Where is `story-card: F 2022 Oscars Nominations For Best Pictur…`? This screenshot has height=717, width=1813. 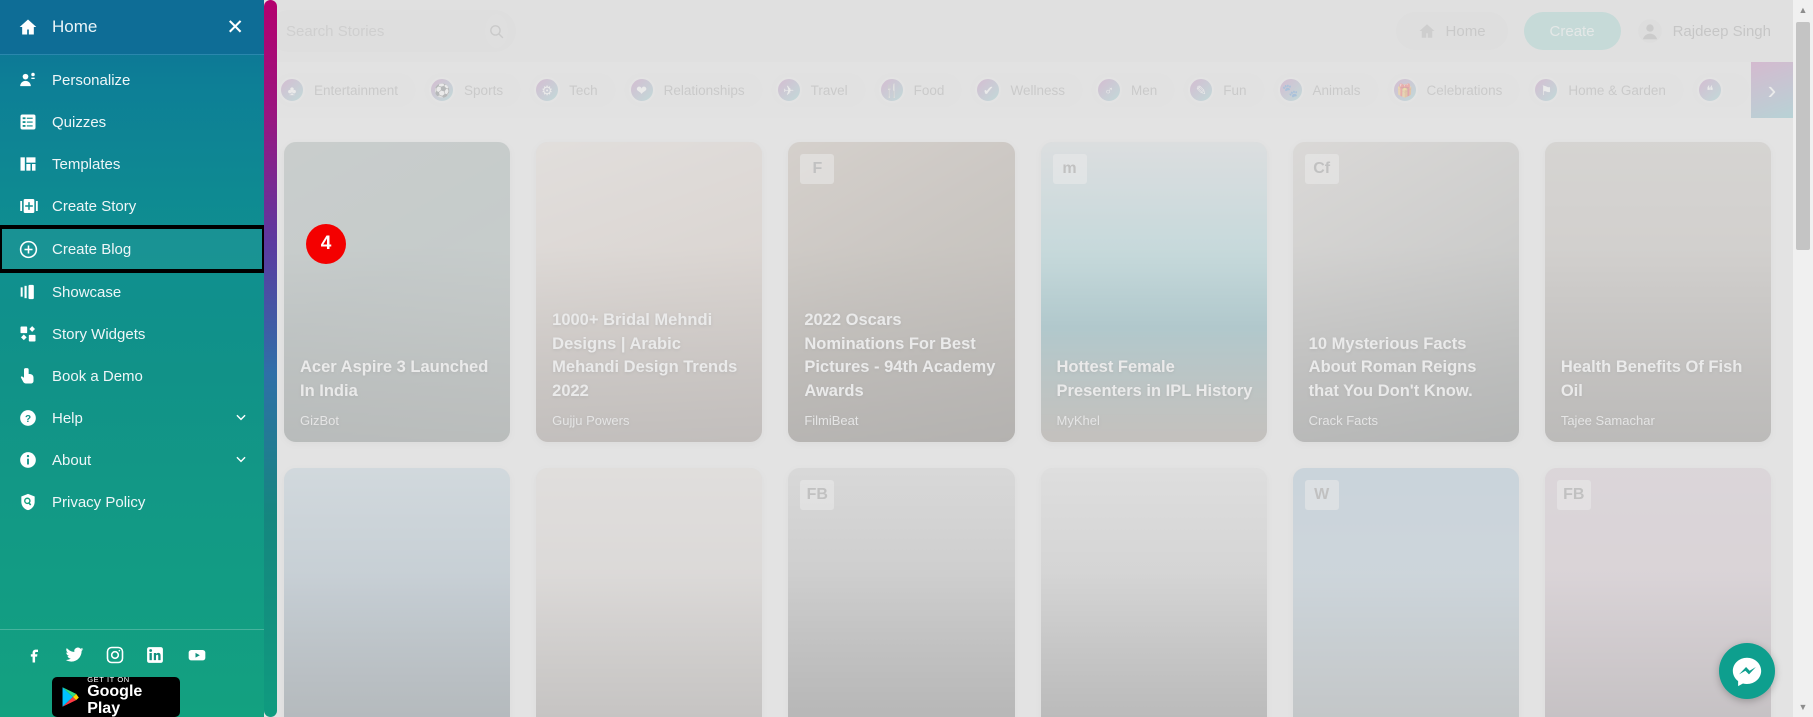
story-card: F 2022 Oscars Nominations For Best Pictur… is located at coordinates (901, 292).